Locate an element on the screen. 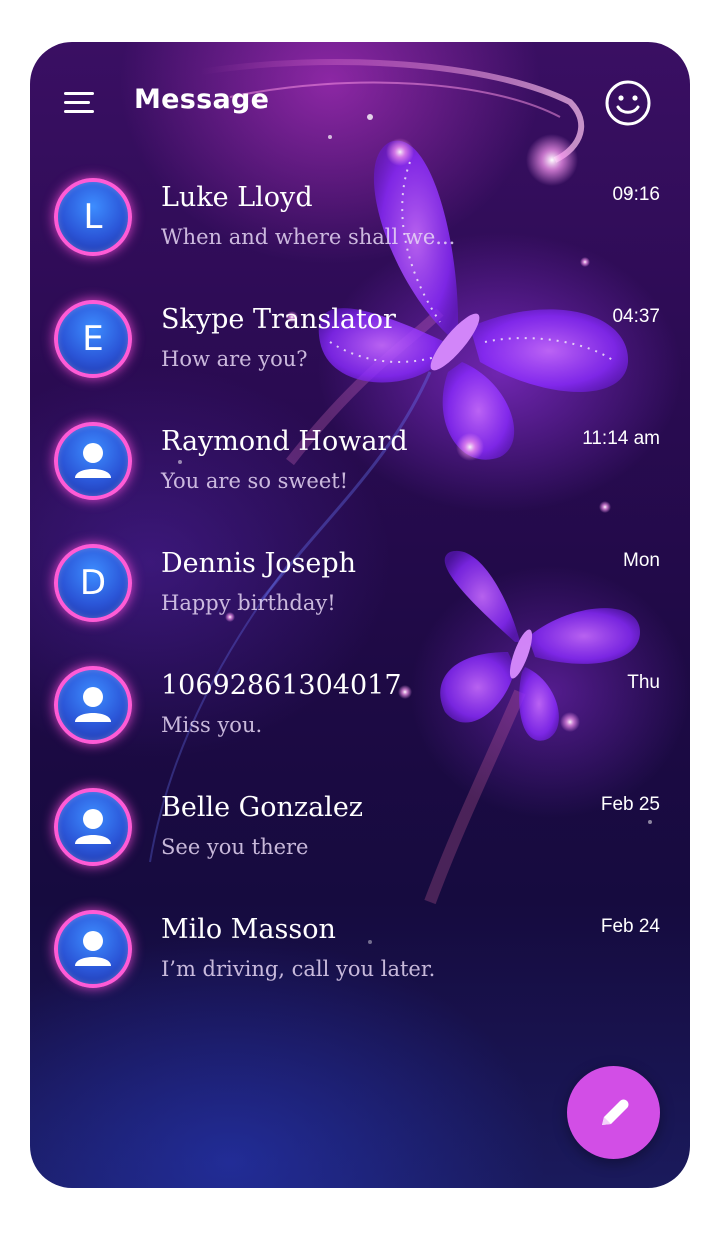 The image size is (719, 1253). message-time: 11:14 am is located at coordinates (621, 438).